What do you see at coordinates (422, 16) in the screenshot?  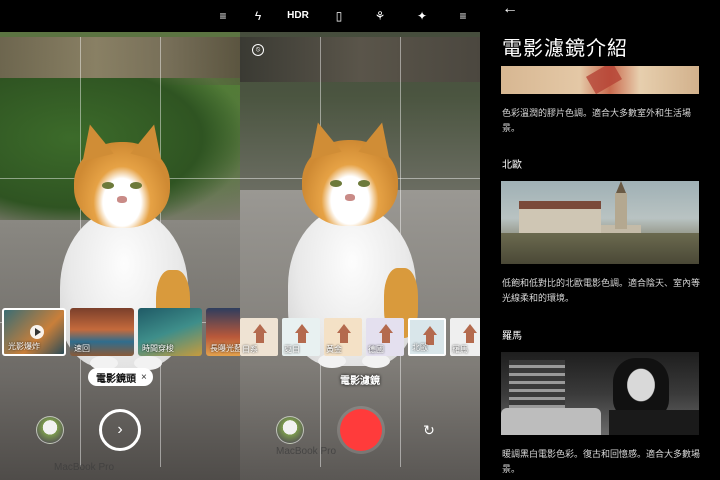 I see `effect-icon: ✦` at bounding box center [422, 16].